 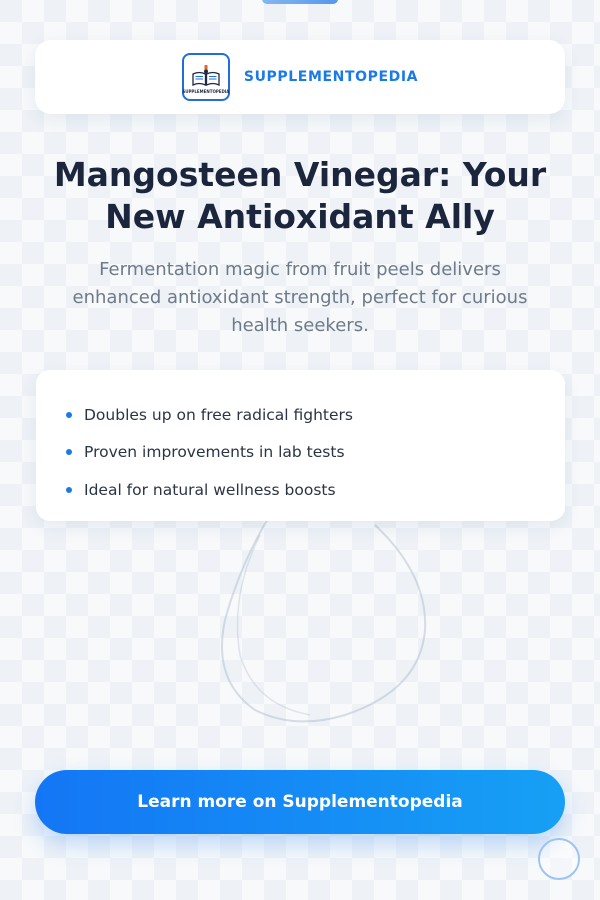 What do you see at coordinates (210, 489) in the screenshot?
I see `list-item-label: Ideal for natural wellness boosts` at bounding box center [210, 489].